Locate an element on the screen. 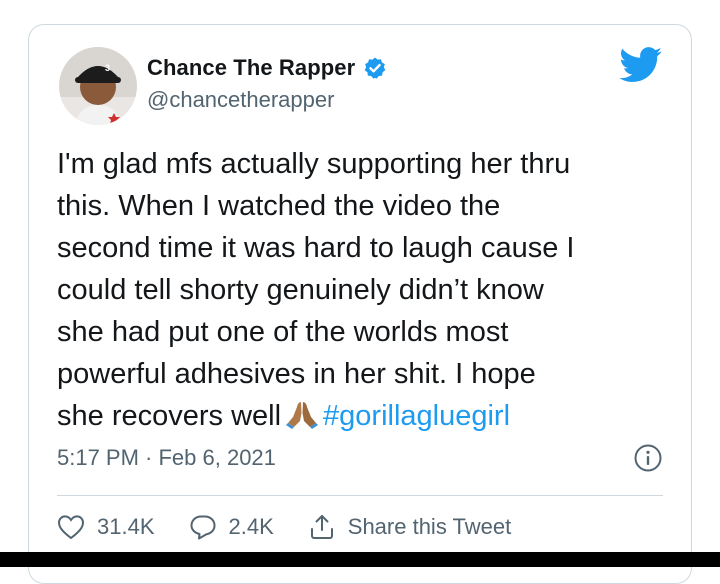  tweet-text-segment: she recovers well is located at coordinates (169, 416).